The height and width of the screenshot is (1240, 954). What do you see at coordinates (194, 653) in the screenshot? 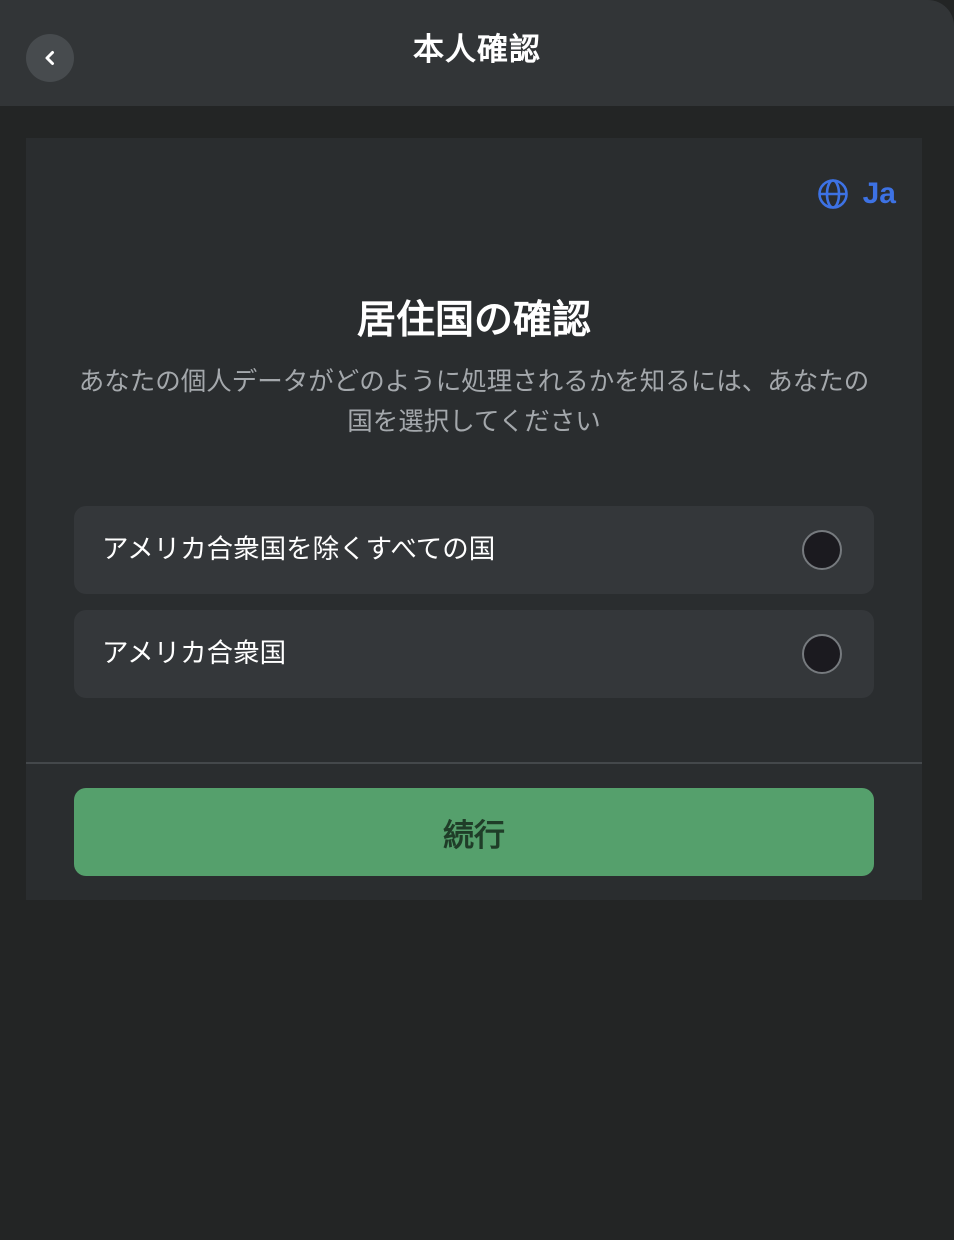
I see `option-label: アメリカ合衆国` at bounding box center [194, 653].